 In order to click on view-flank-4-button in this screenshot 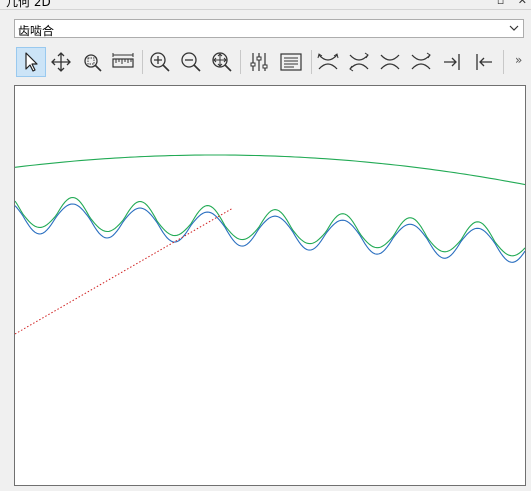, I will do `click(421, 62)`.